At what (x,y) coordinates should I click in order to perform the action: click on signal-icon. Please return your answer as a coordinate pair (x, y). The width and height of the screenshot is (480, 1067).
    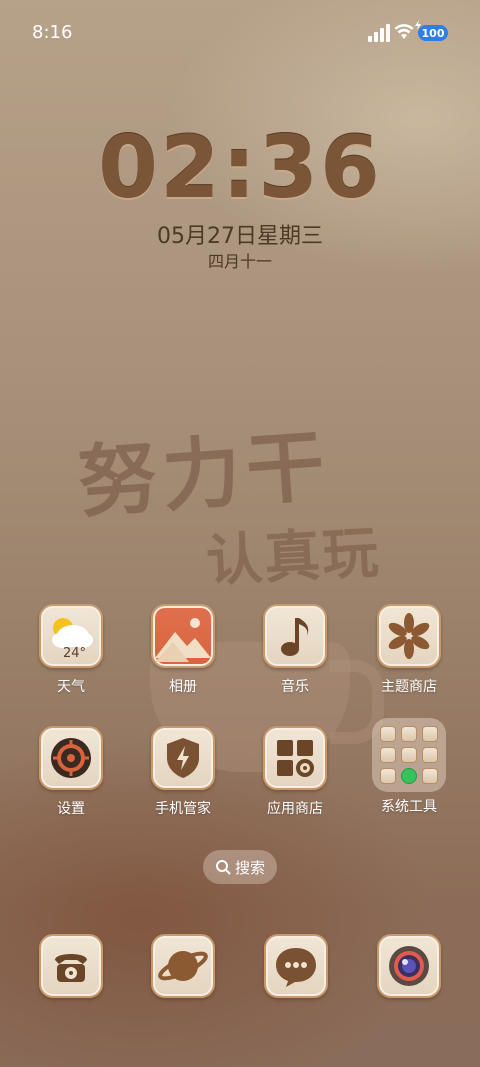
    Looking at the image, I should click on (379, 33).